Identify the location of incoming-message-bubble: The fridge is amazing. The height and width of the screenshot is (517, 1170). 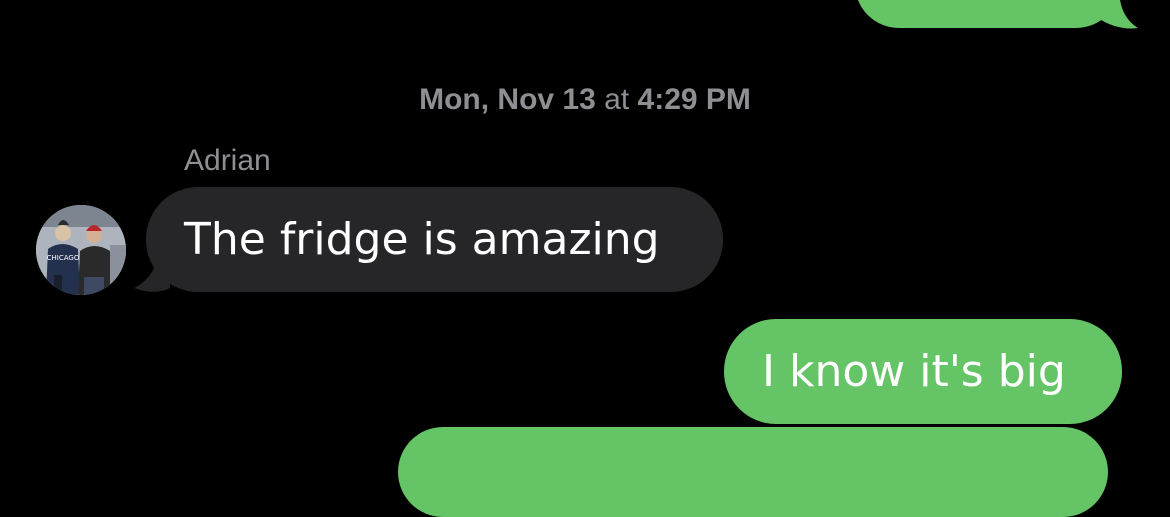
(434, 239).